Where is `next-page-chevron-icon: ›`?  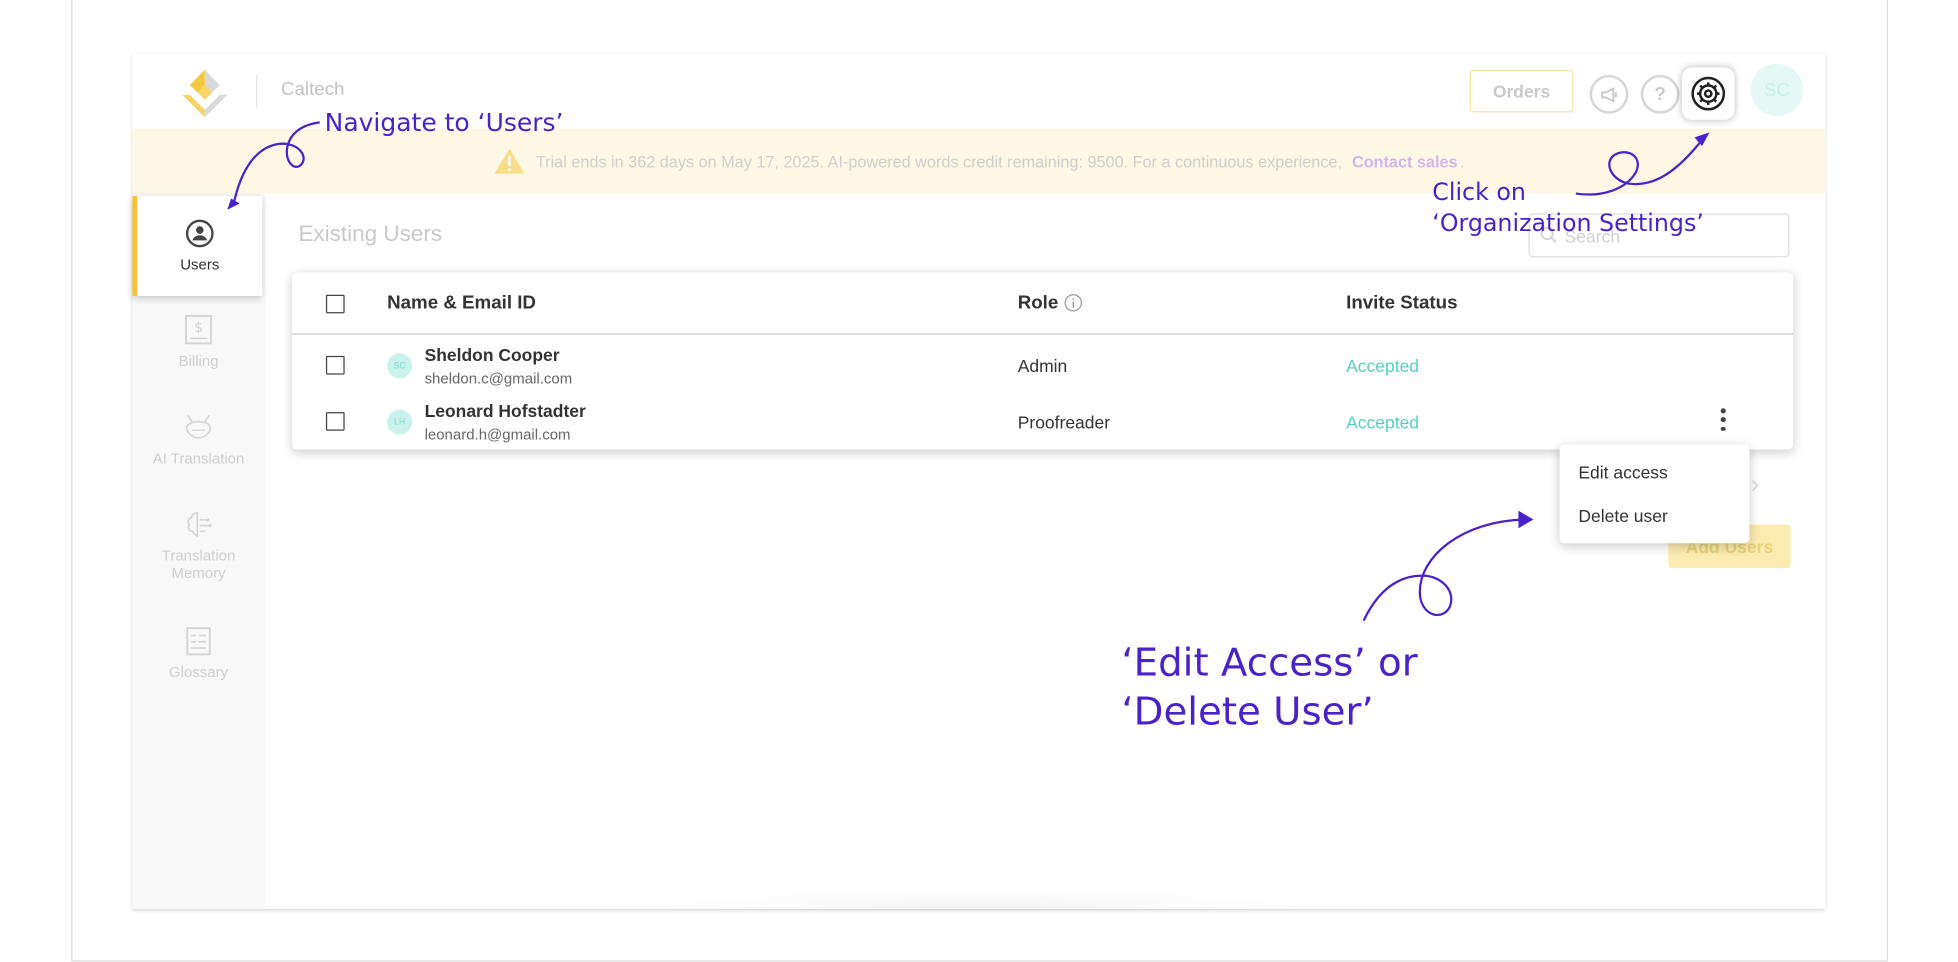 next-page-chevron-icon: › is located at coordinates (1755, 485).